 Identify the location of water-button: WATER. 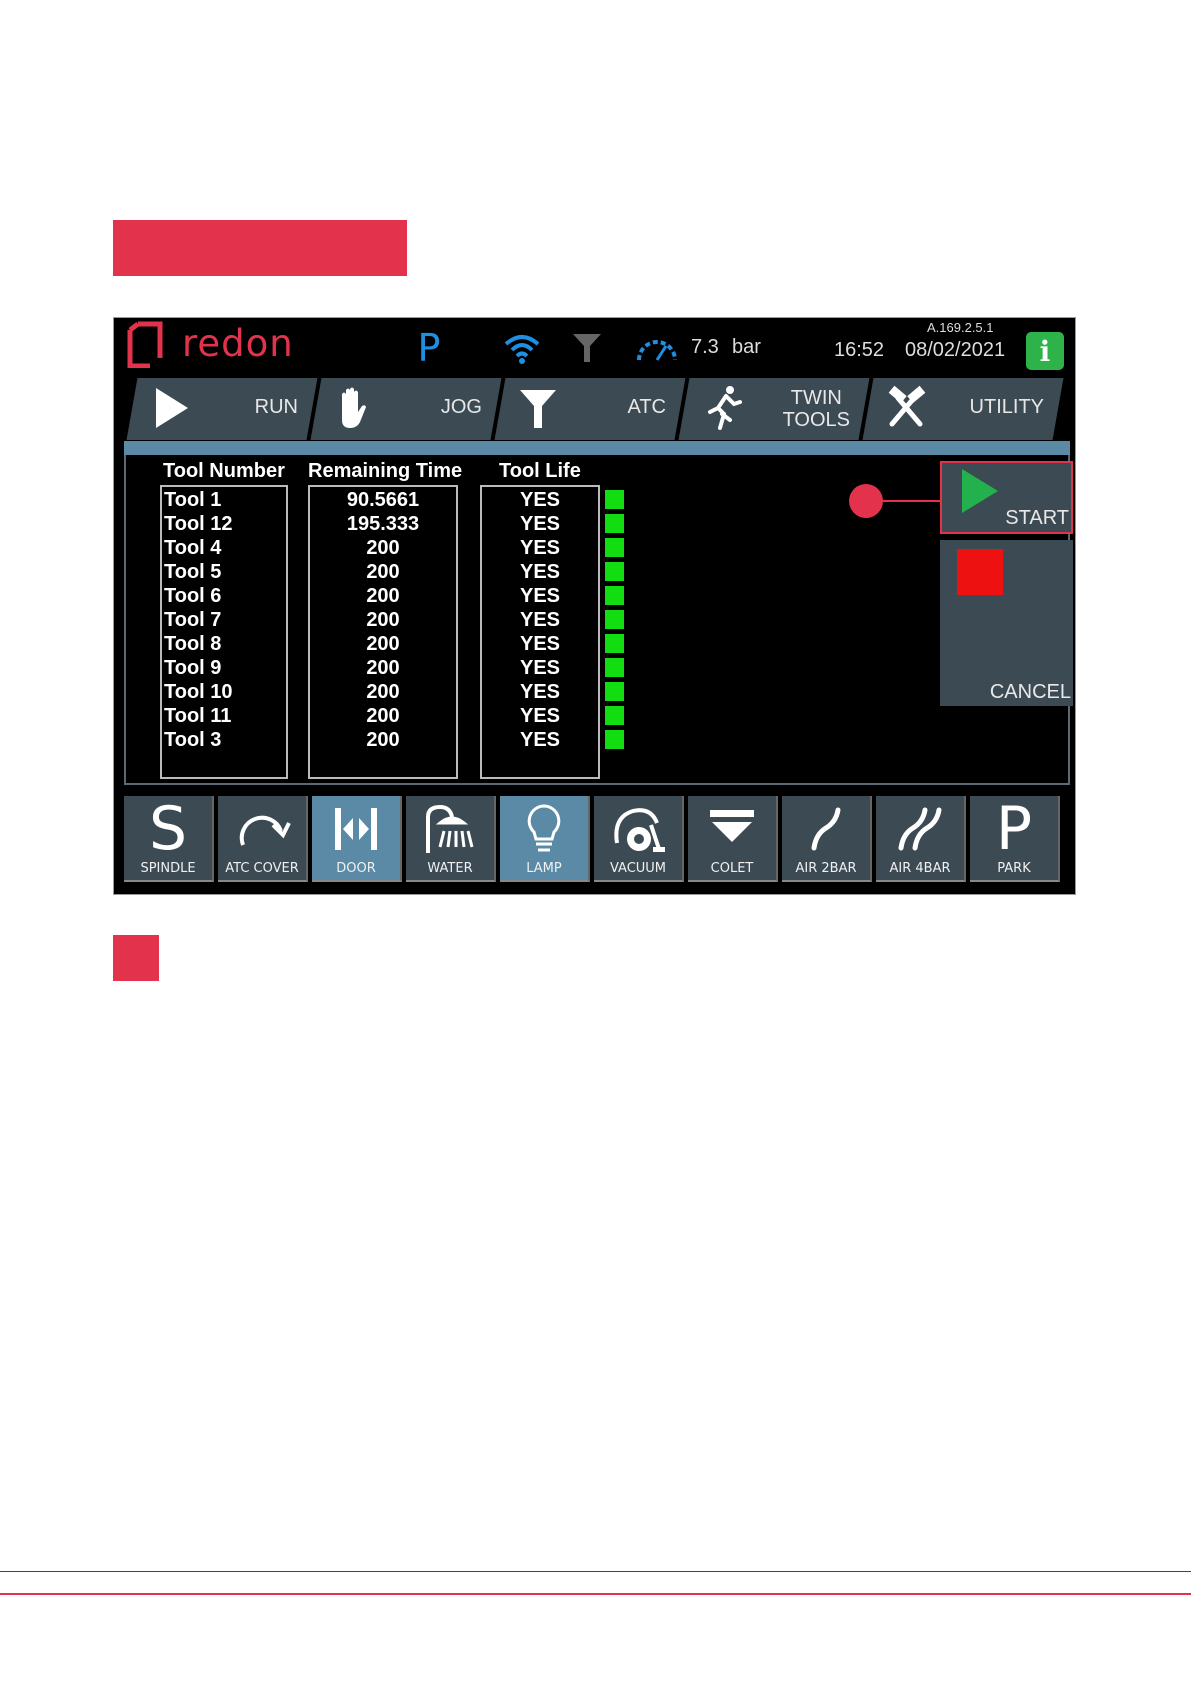
(451, 839).